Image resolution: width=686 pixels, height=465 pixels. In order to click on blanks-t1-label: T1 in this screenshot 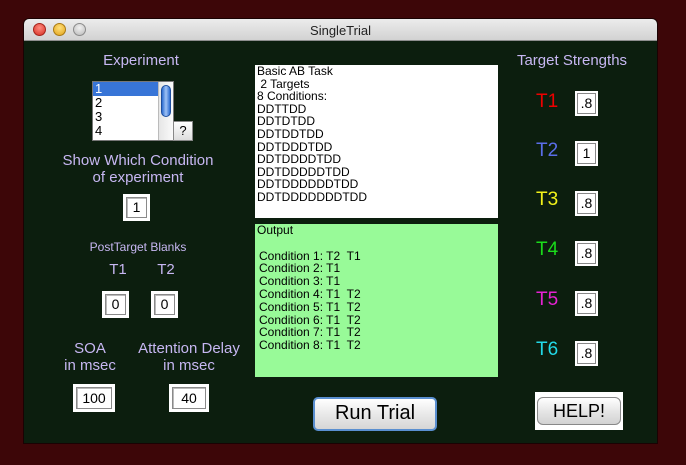, I will do `click(118, 269)`.